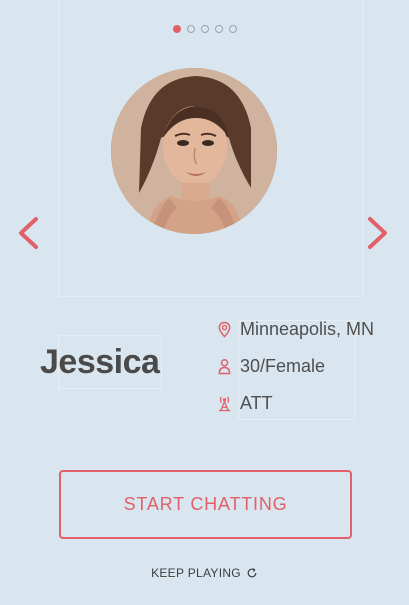 The width and height of the screenshot is (409, 605). What do you see at coordinates (205, 504) in the screenshot?
I see `start-chatting-button: START CHATTING` at bounding box center [205, 504].